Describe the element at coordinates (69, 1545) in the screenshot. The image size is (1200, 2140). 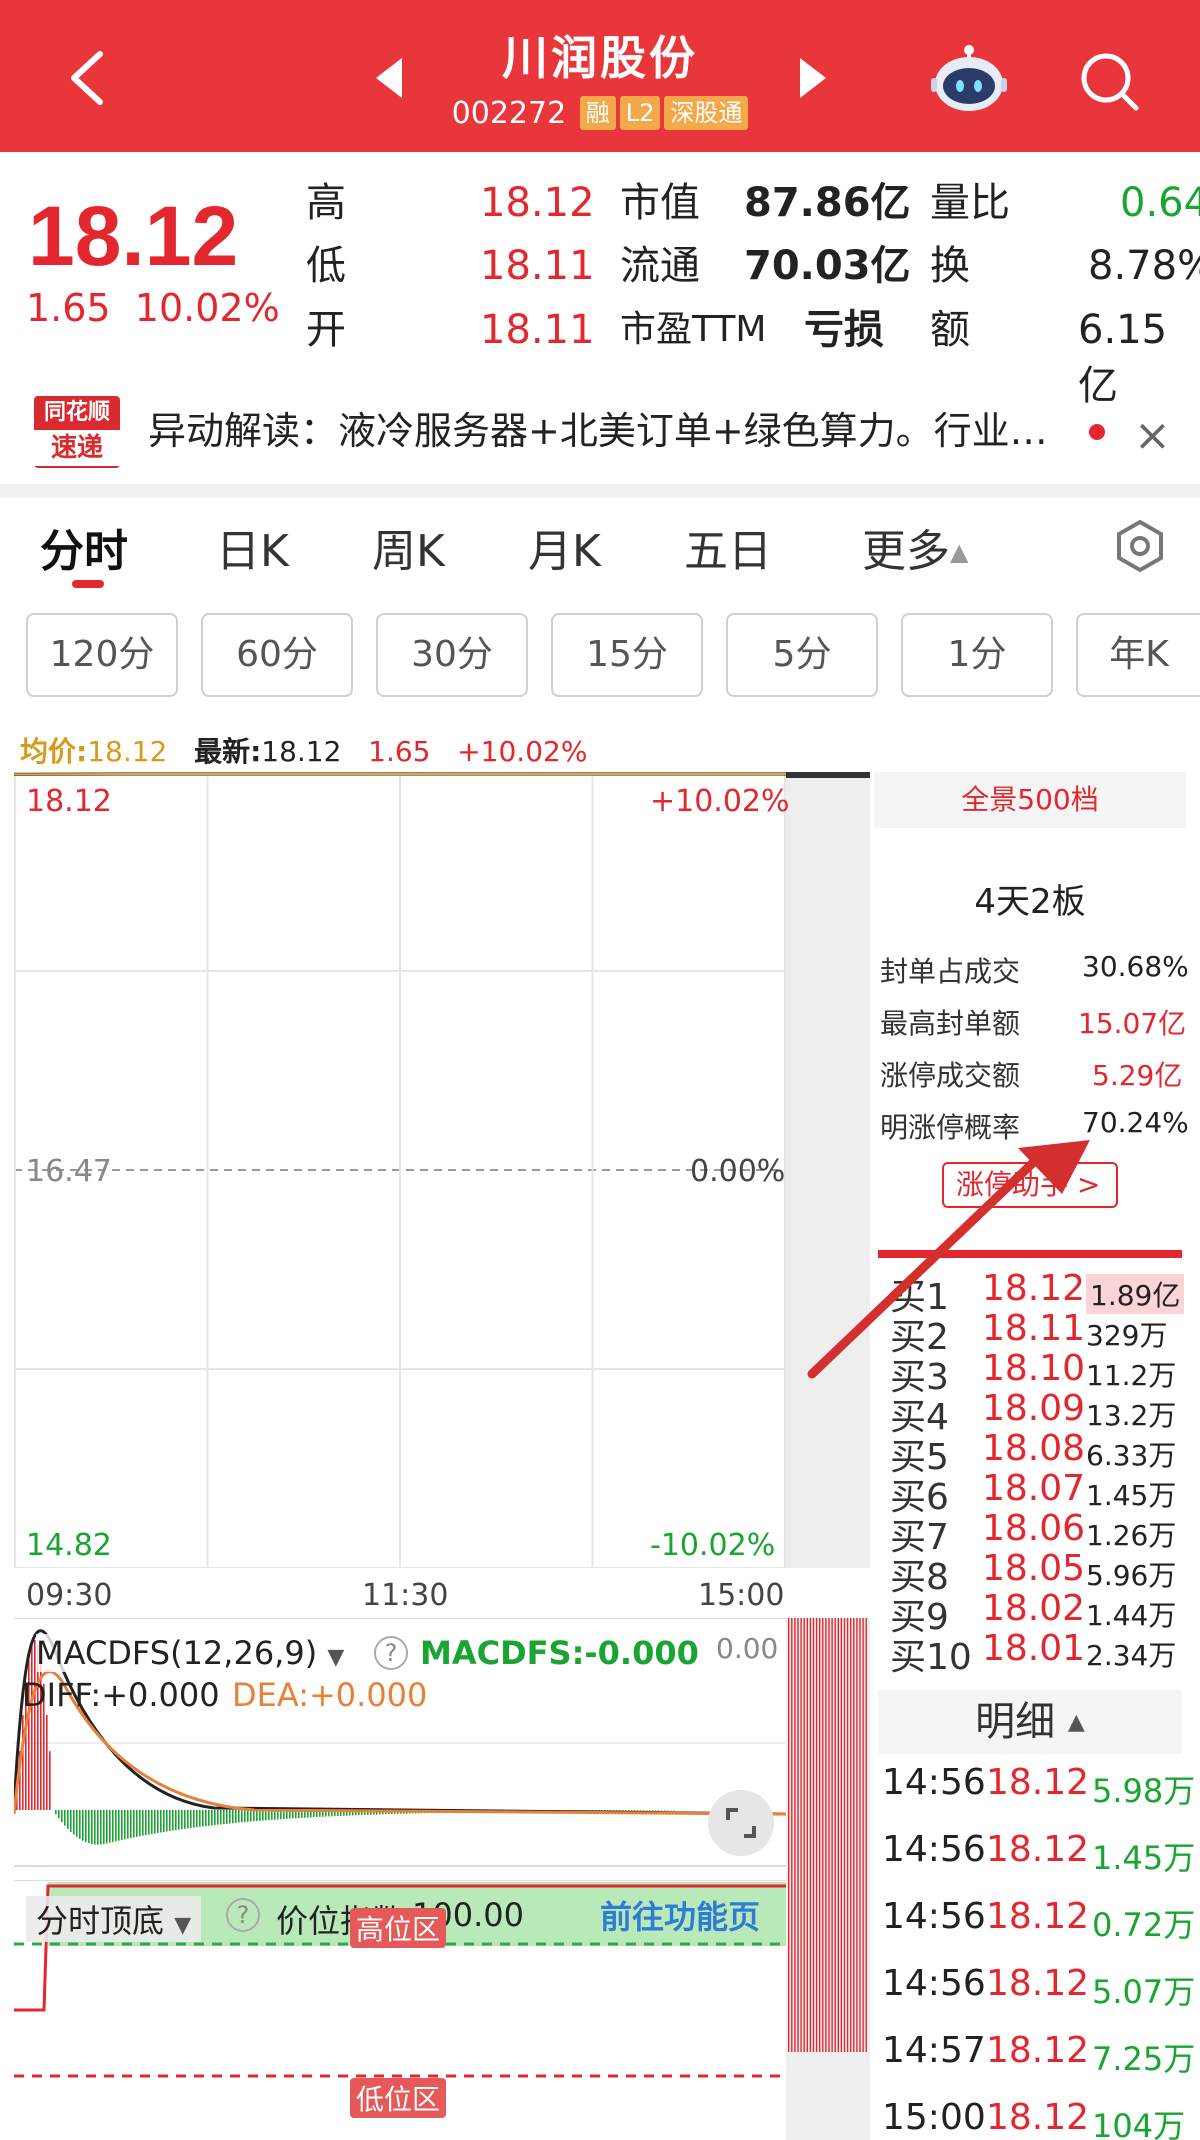
I see `y-label-low: 14.82` at that location.